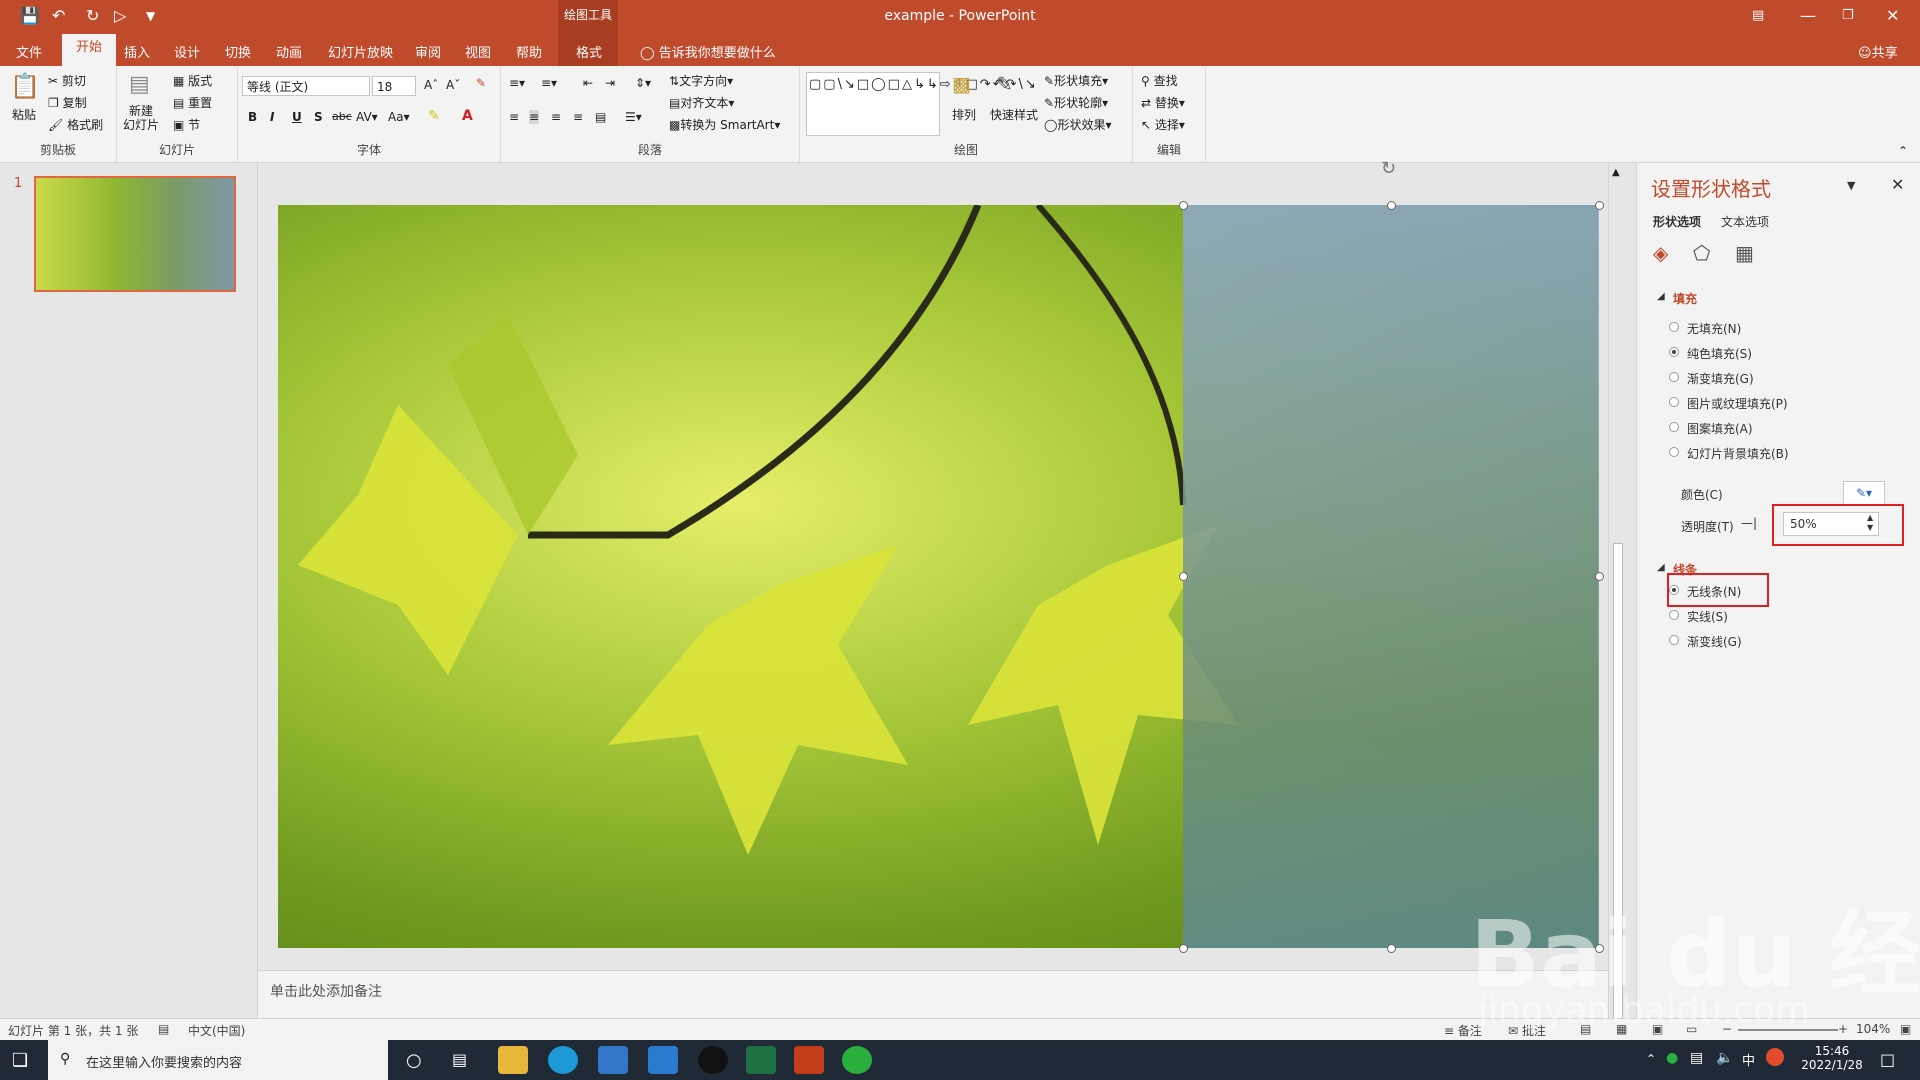 Image resolution: width=1920 pixels, height=1080 pixels. What do you see at coordinates (1076, 102) in the screenshot?
I see `shape-outline-button: ✎形状轮廓▾` at bounding box center [1076, 102].